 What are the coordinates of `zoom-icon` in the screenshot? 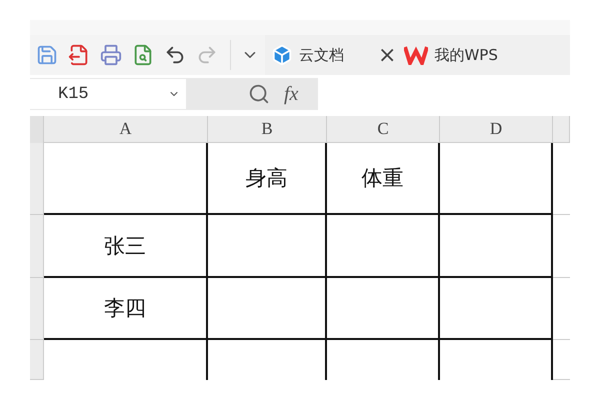 It's located at (259, 94).